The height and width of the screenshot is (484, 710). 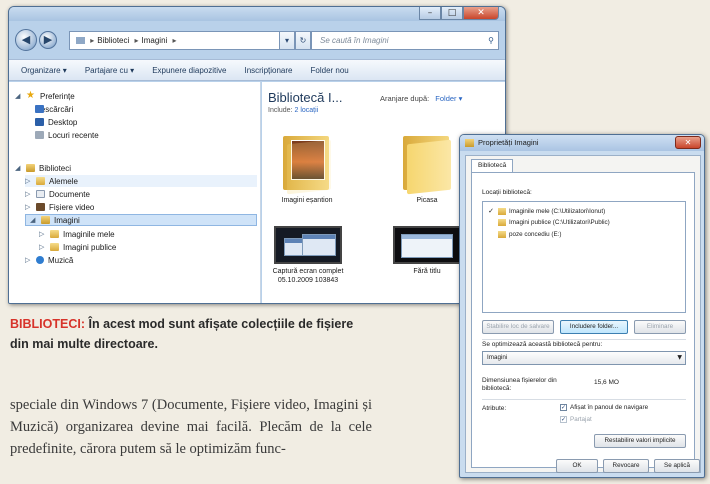 What do you see at coordinates (141, 220) in the screenshot?
I see `nav-item-images: ◢ Imagini` at bounding box center [141, 220].